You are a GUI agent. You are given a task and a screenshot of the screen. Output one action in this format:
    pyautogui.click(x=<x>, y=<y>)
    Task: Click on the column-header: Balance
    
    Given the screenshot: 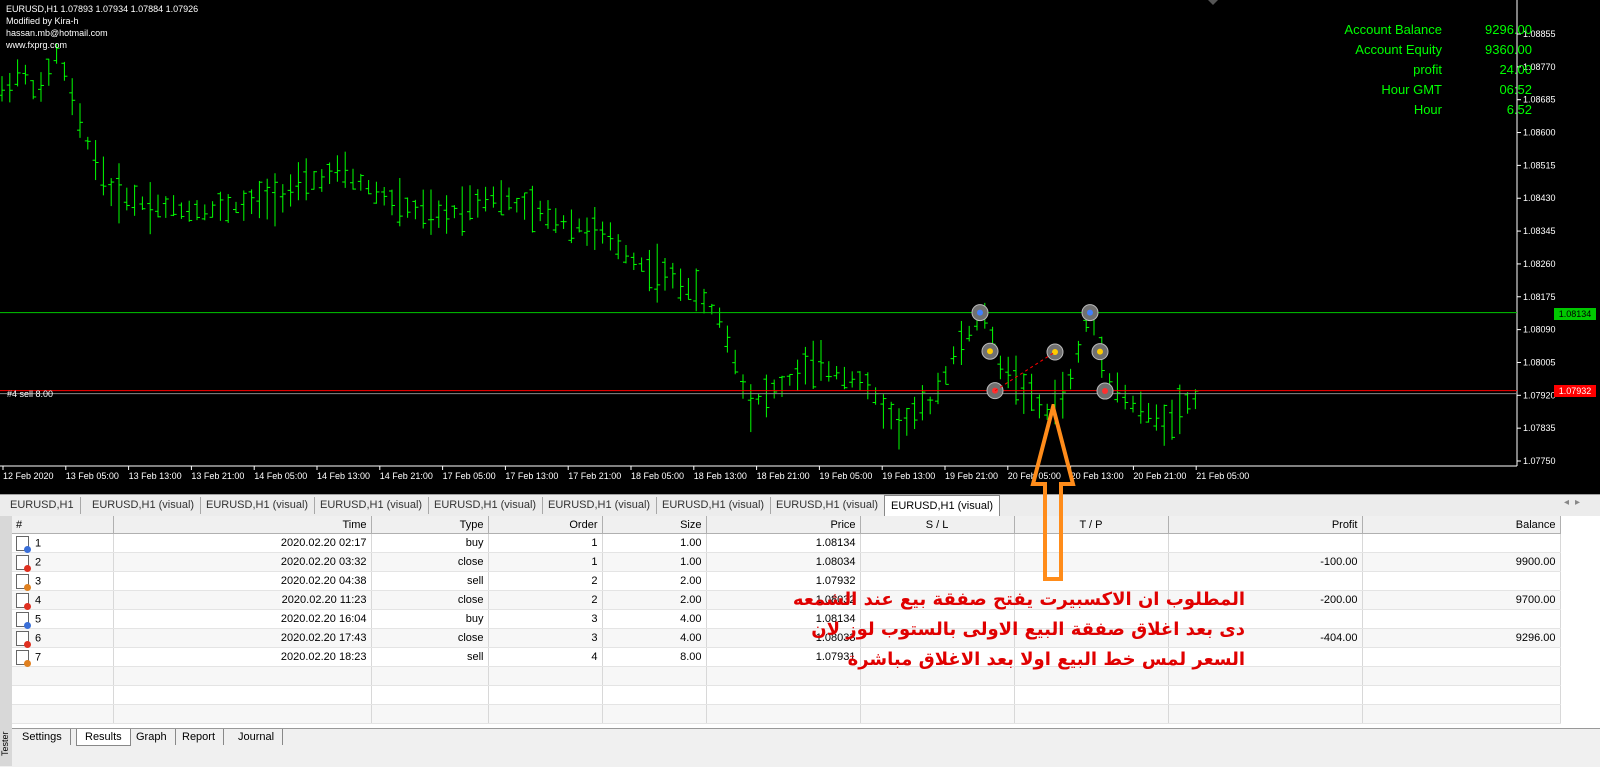 What is the action you would take?
    pyautogui.click(x=1461, y=525)
    